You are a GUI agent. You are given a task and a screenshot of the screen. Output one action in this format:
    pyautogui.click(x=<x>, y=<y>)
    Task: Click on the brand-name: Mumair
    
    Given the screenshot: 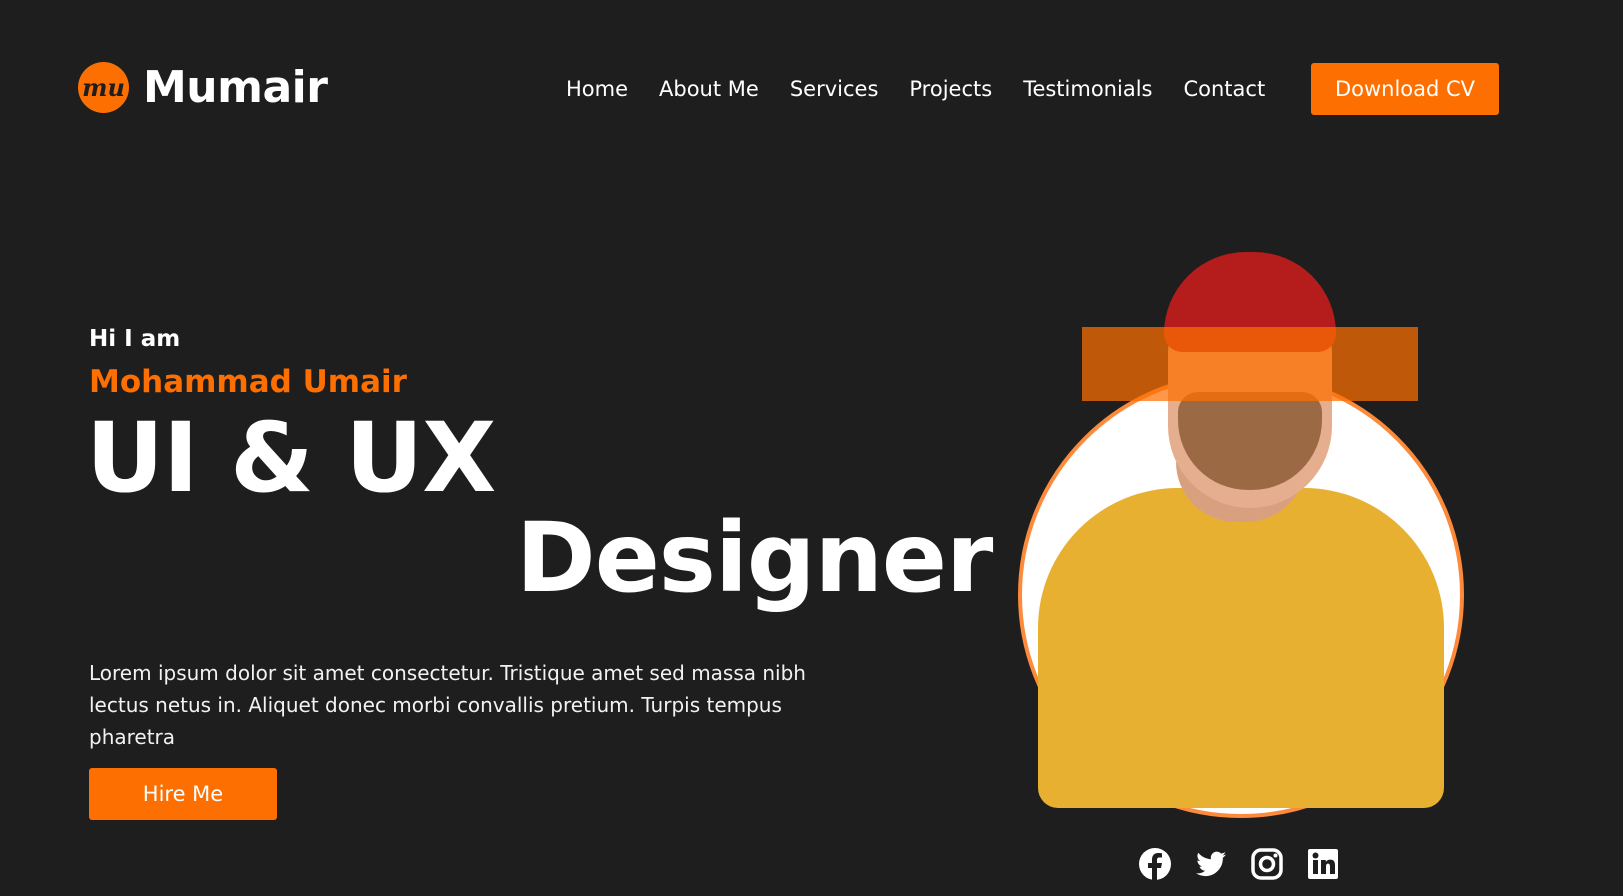 What is the action you would take?
    pyautogui.click(x=235, y=87)
    